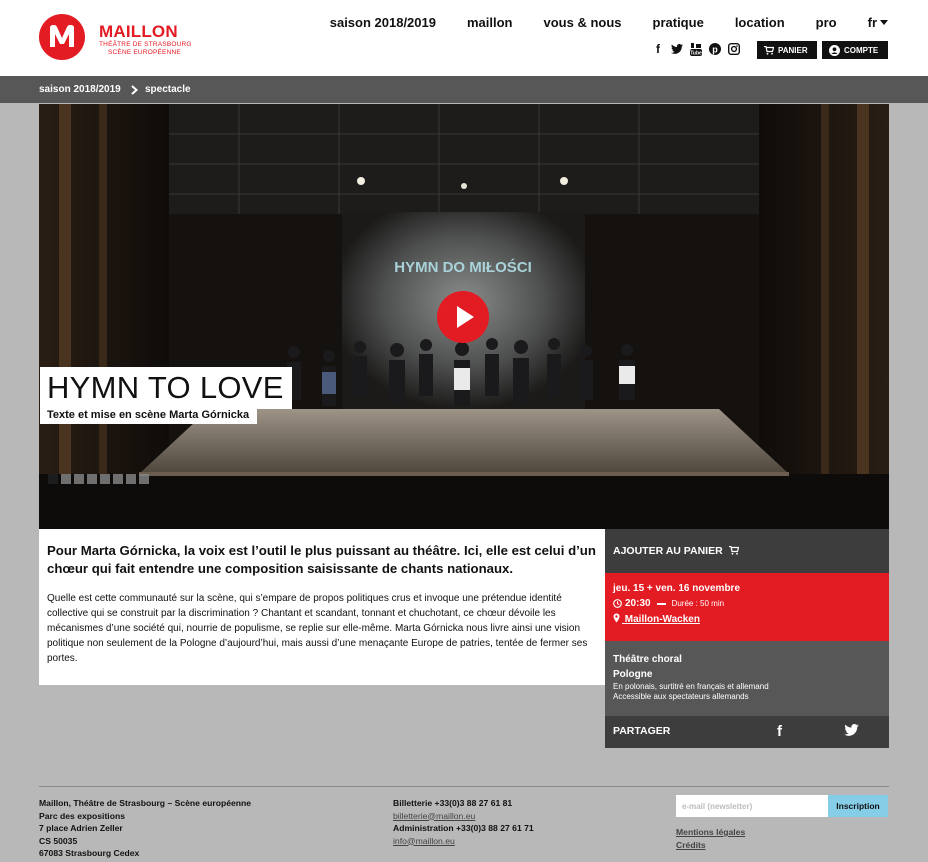 The height and width of the screenshot is (862, 928). I want to click on logo-m-icon, so click(62, 36).